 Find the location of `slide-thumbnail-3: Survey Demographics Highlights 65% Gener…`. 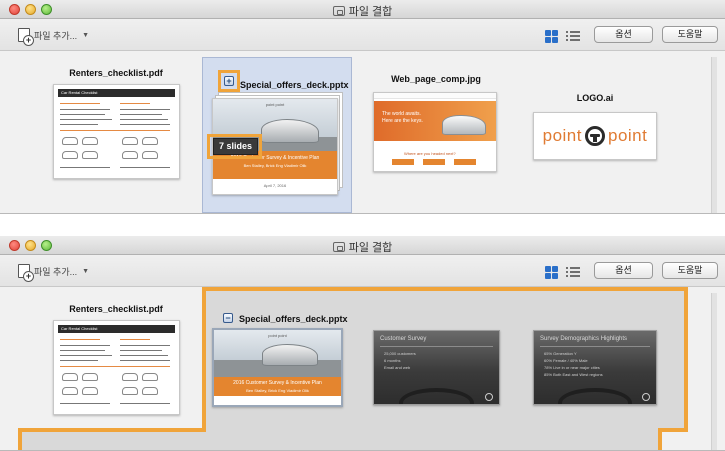

slide-thumbnail-3: Survey Demographics Highlights 65% Gener… is located at coordinates (595, 367).